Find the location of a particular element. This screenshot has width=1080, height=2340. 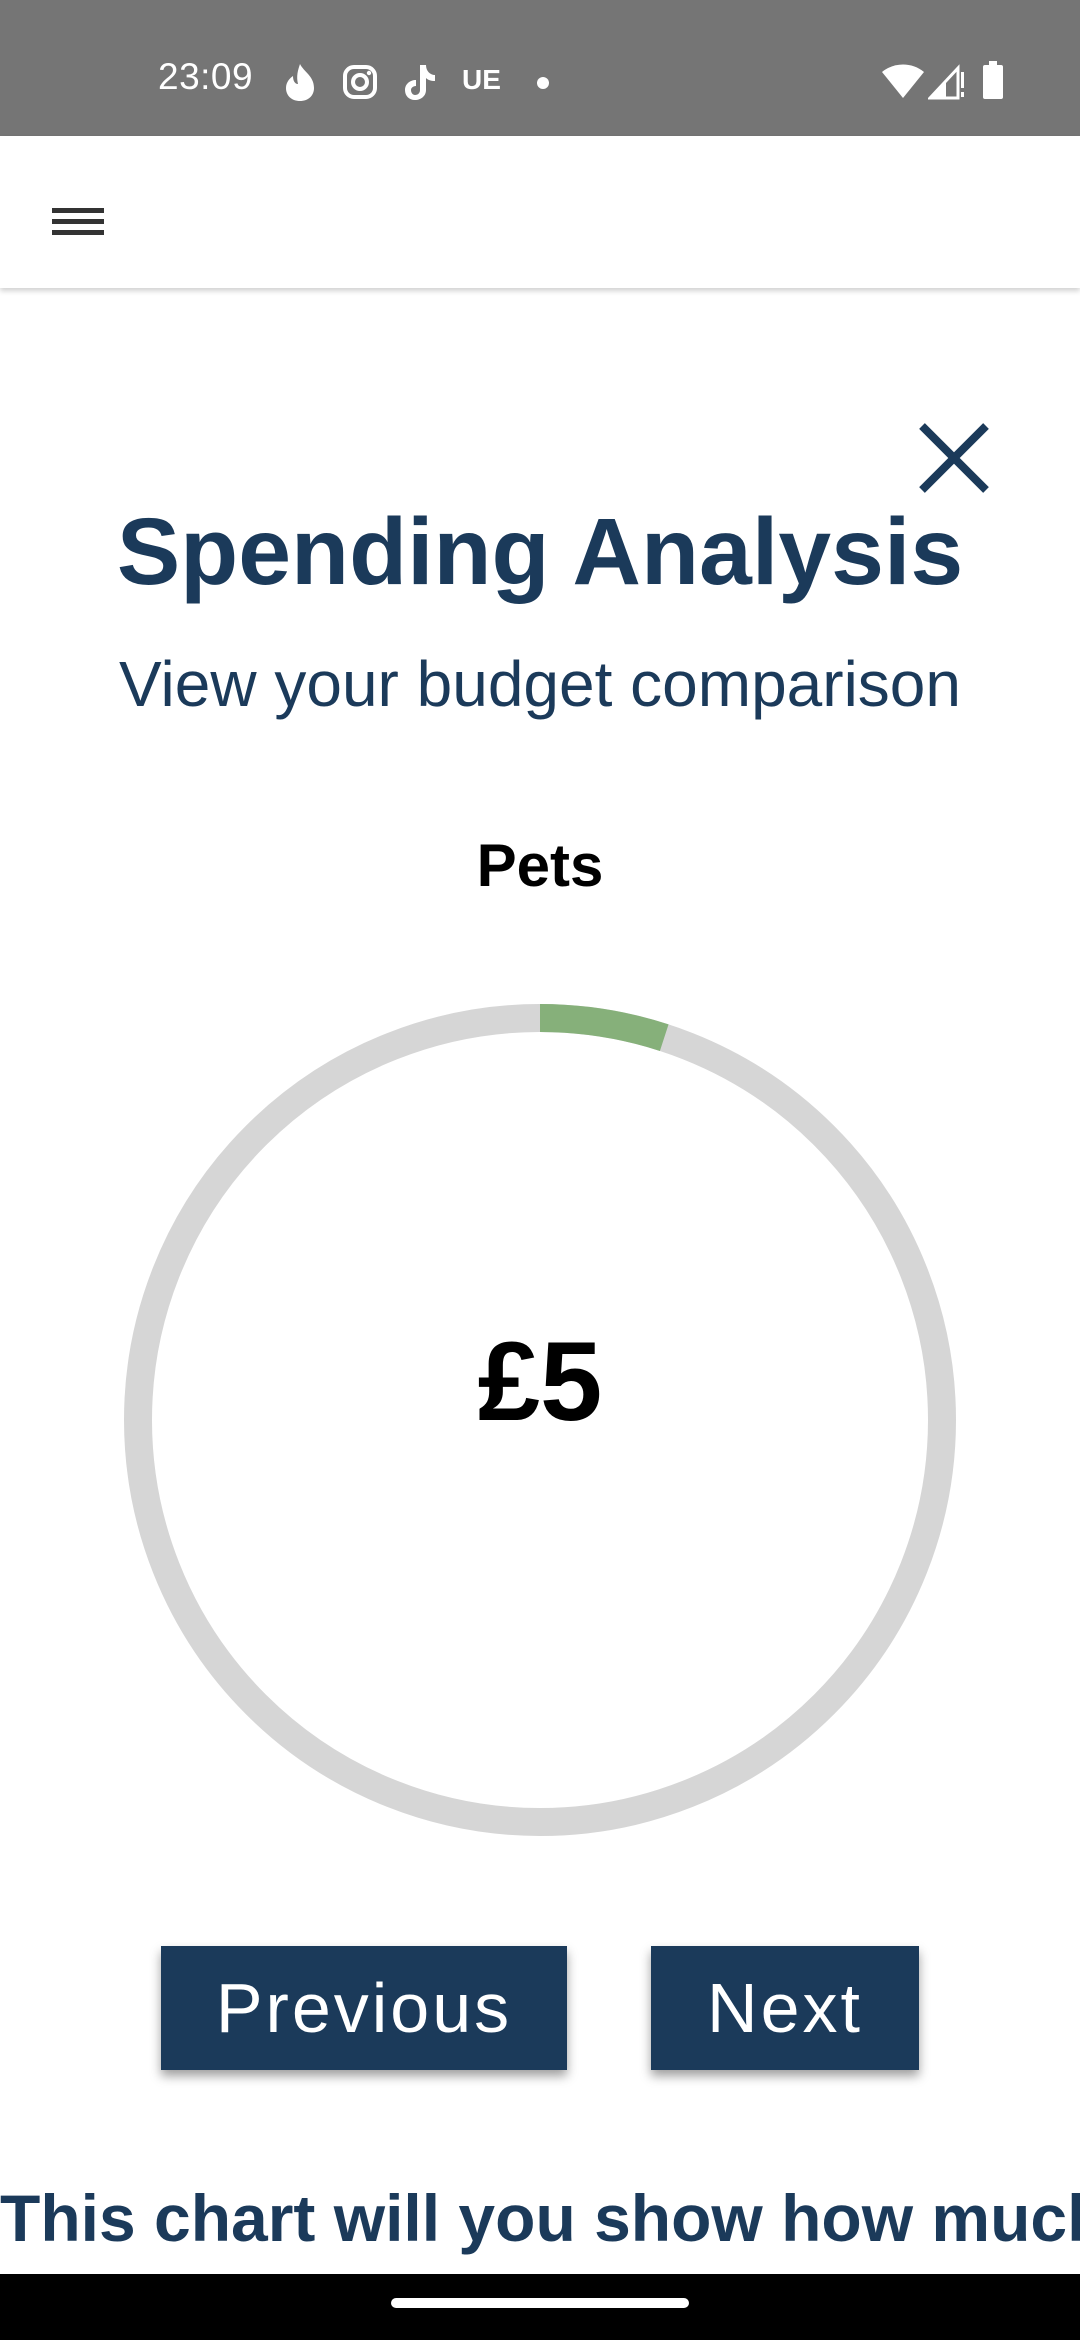

system-navigation-bar is located at coordinates (540, 2307).